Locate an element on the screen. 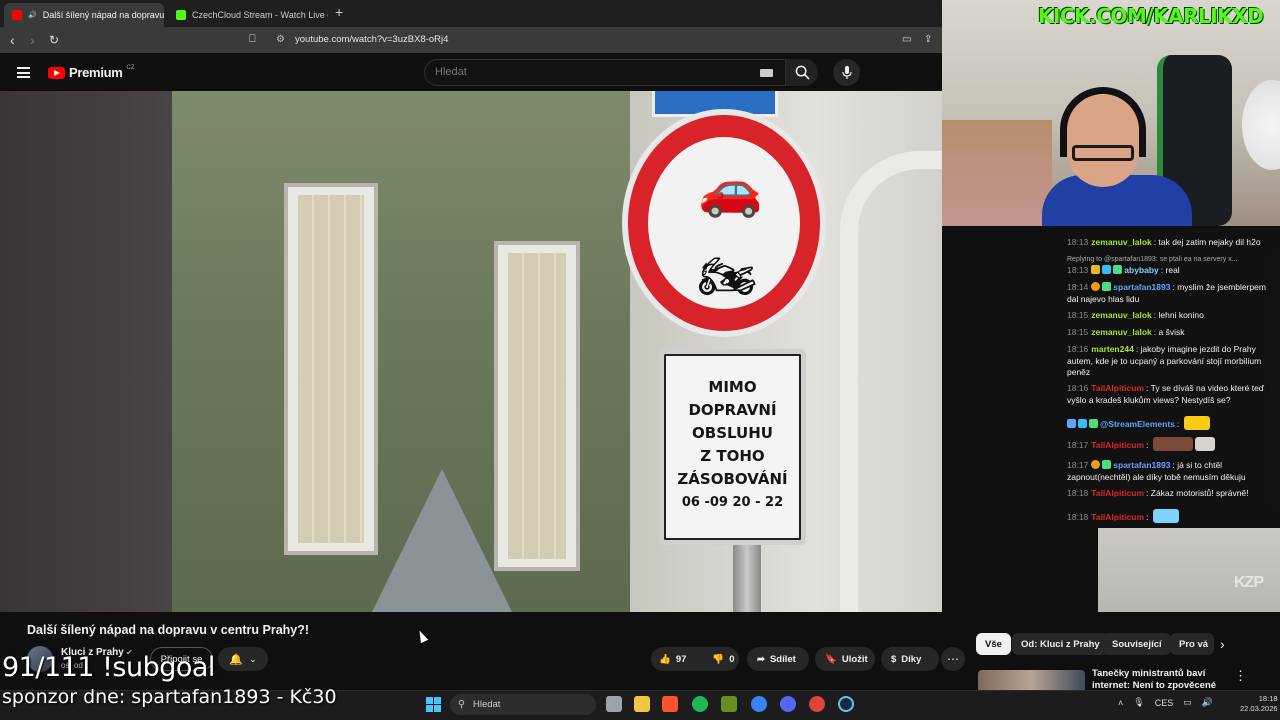 This screenshot has height=720, width=1280. tab-czechcloud: CzechCloud Stream - Watch Live on is located at coordinates (248, 15).